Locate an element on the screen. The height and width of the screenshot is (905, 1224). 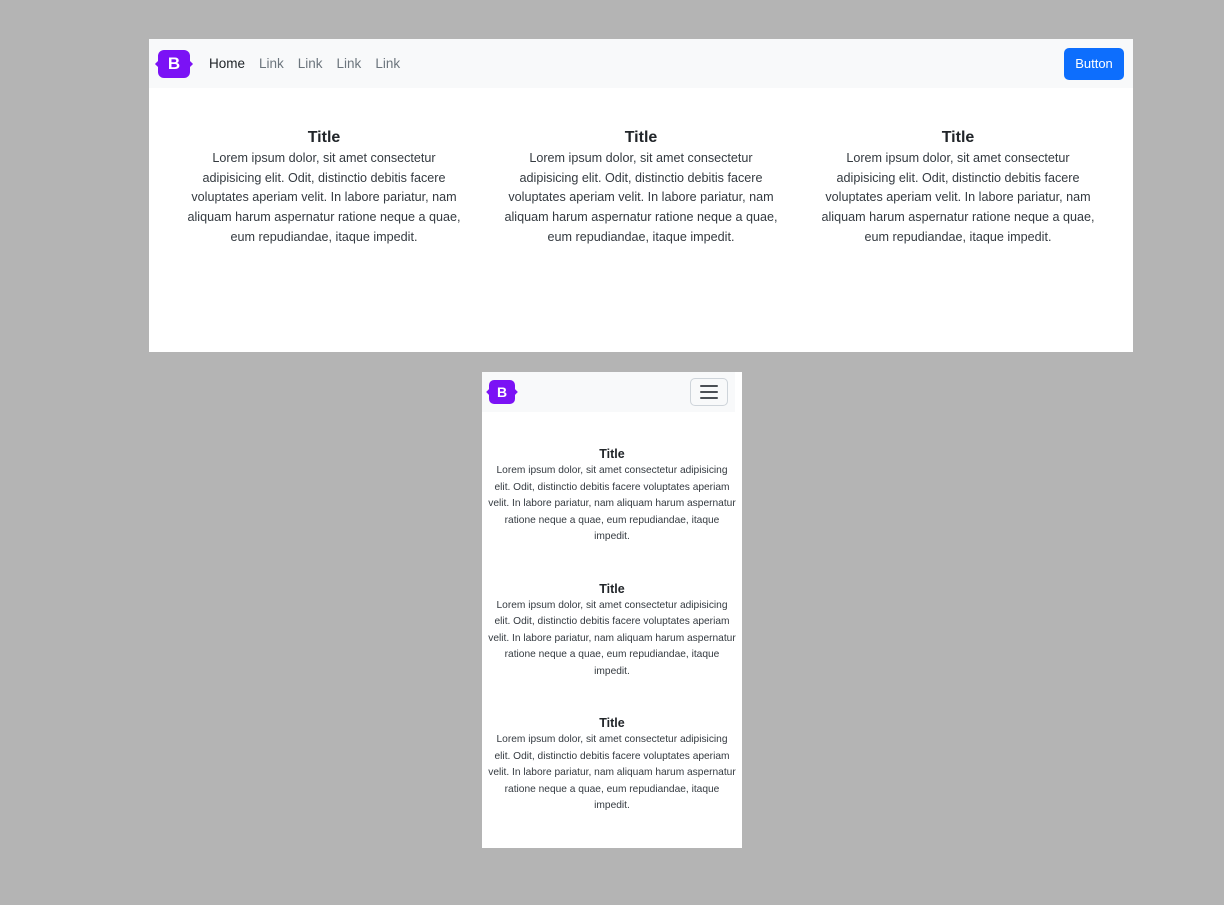
nav-button: Button is located at coordinates (1094, 63).